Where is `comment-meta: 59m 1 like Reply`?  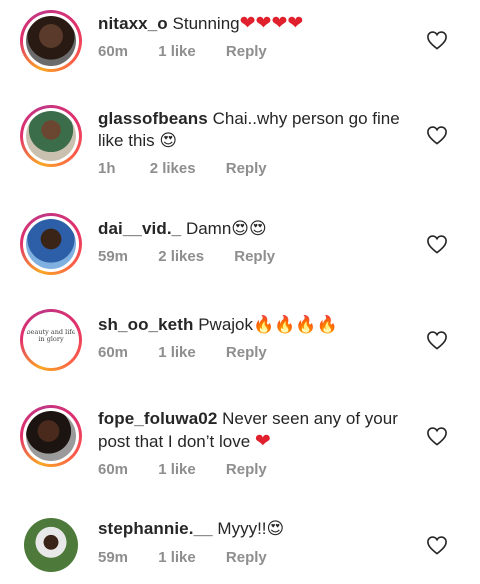 comment-meta: 59m 1 like Reply is located at coordinates (182, 557).